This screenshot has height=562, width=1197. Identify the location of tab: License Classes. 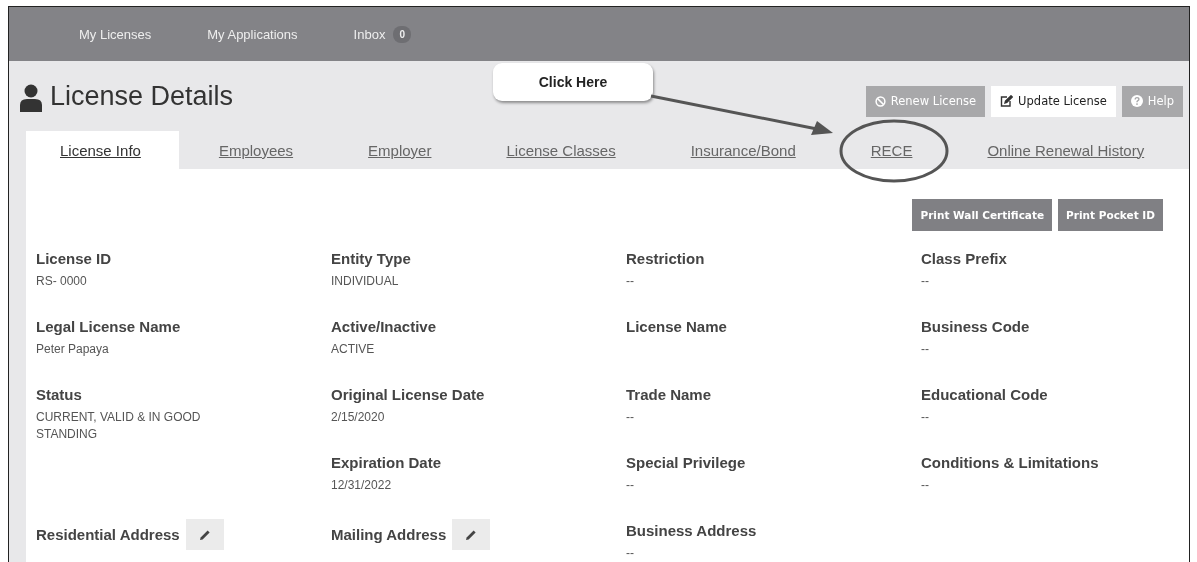
(558, 150).